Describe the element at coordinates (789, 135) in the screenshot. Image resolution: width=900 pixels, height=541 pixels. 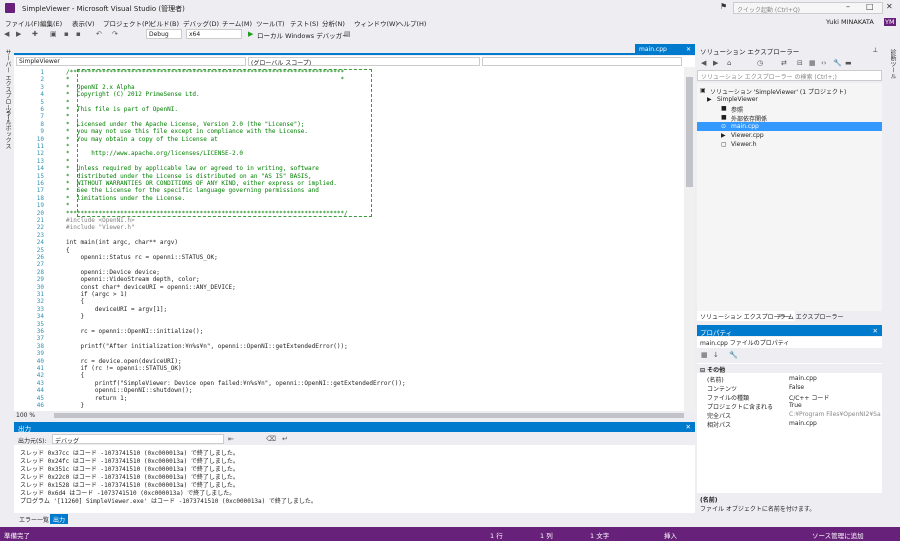
I see `tree-item: ▶ Viewer.cpp` at that location.